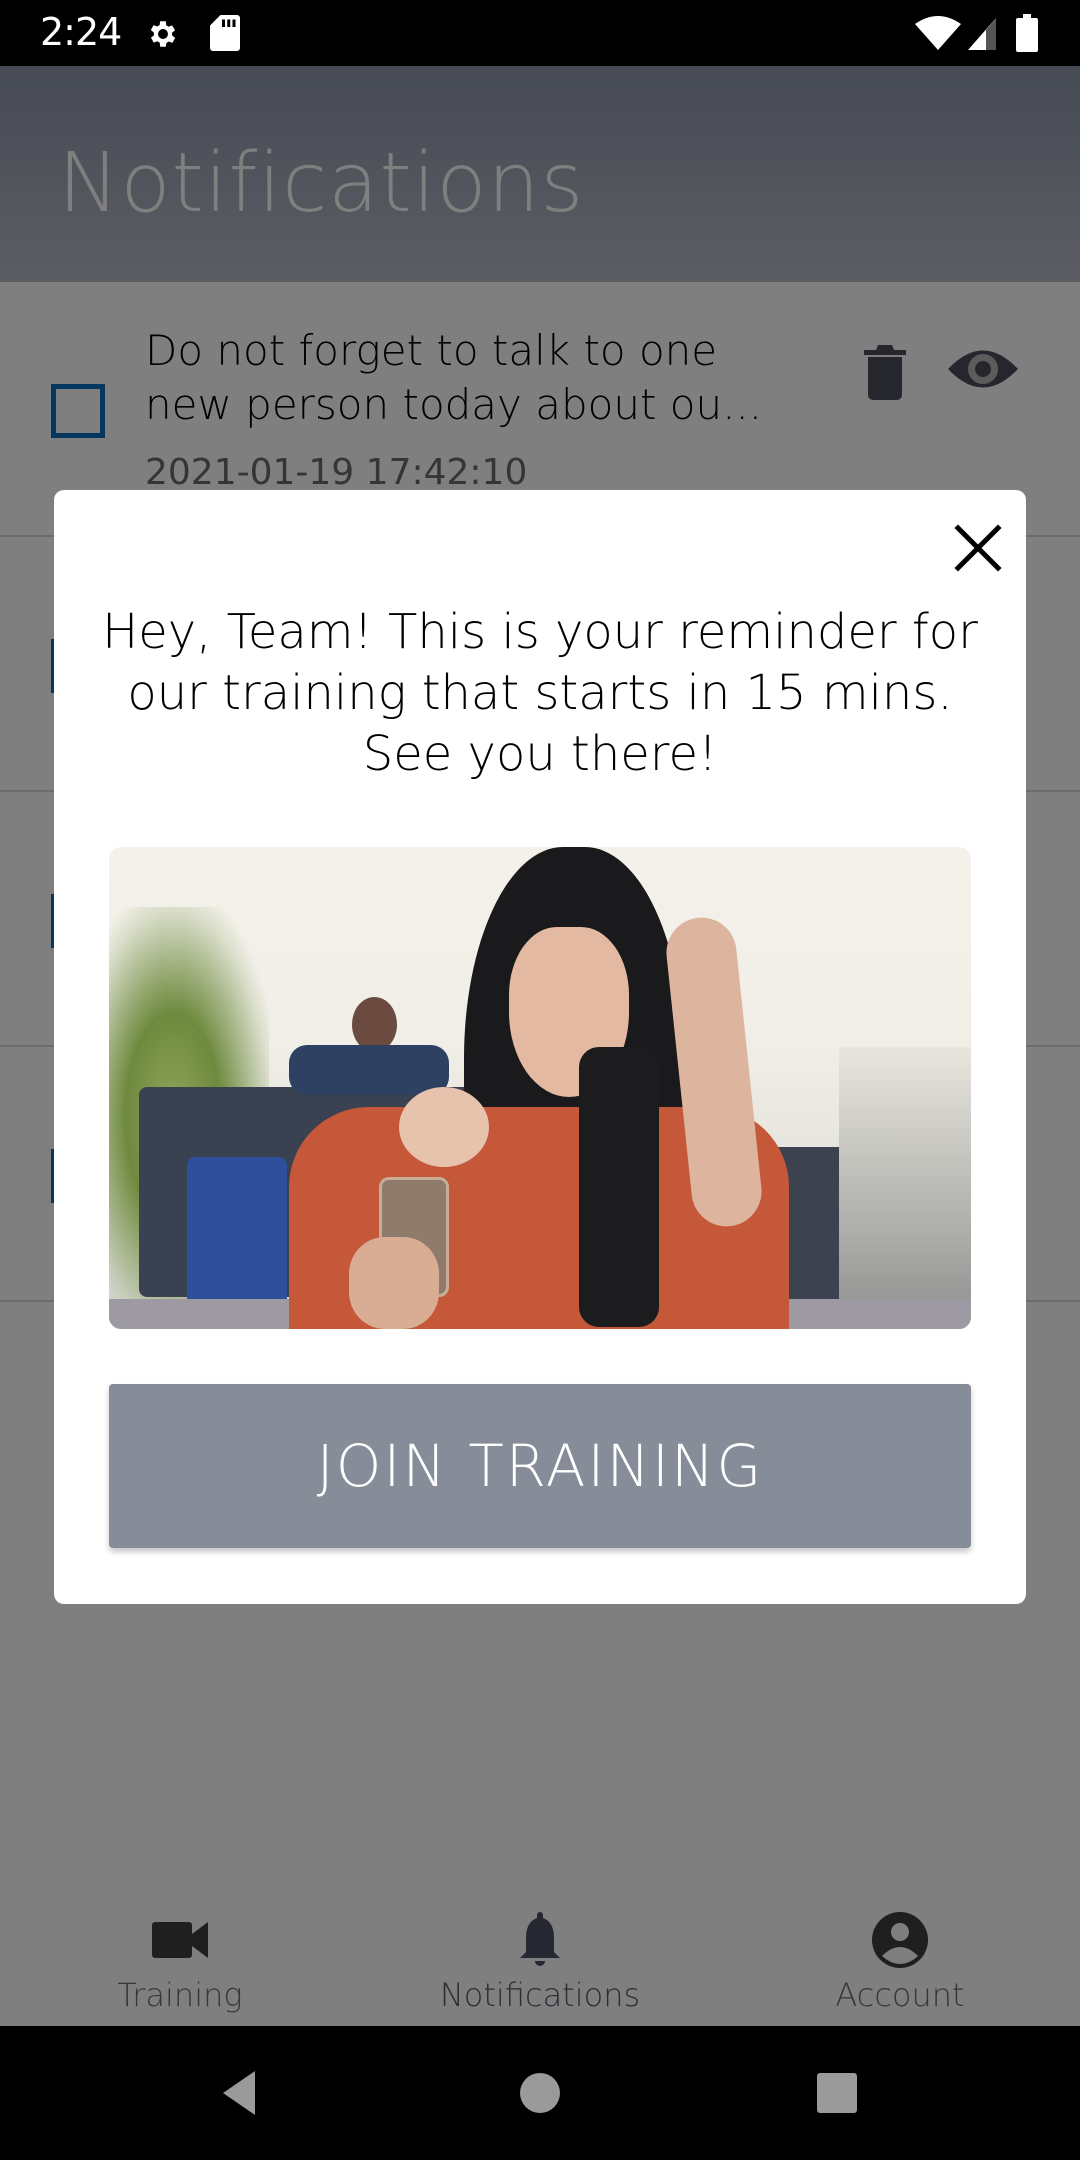 This screenshot has height=2160, width=1080. I want to click on gear-icon, so click(163, 34).